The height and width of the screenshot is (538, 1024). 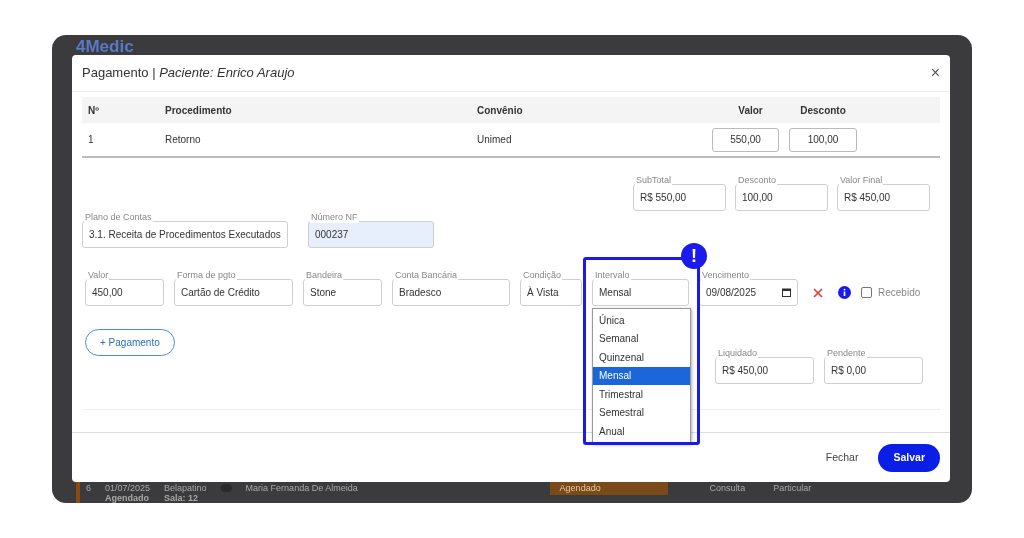 What do you see at coordinates (127, 498) in the screenshot?
I see `row-status: Agendado` at bounding box center [127, 498].